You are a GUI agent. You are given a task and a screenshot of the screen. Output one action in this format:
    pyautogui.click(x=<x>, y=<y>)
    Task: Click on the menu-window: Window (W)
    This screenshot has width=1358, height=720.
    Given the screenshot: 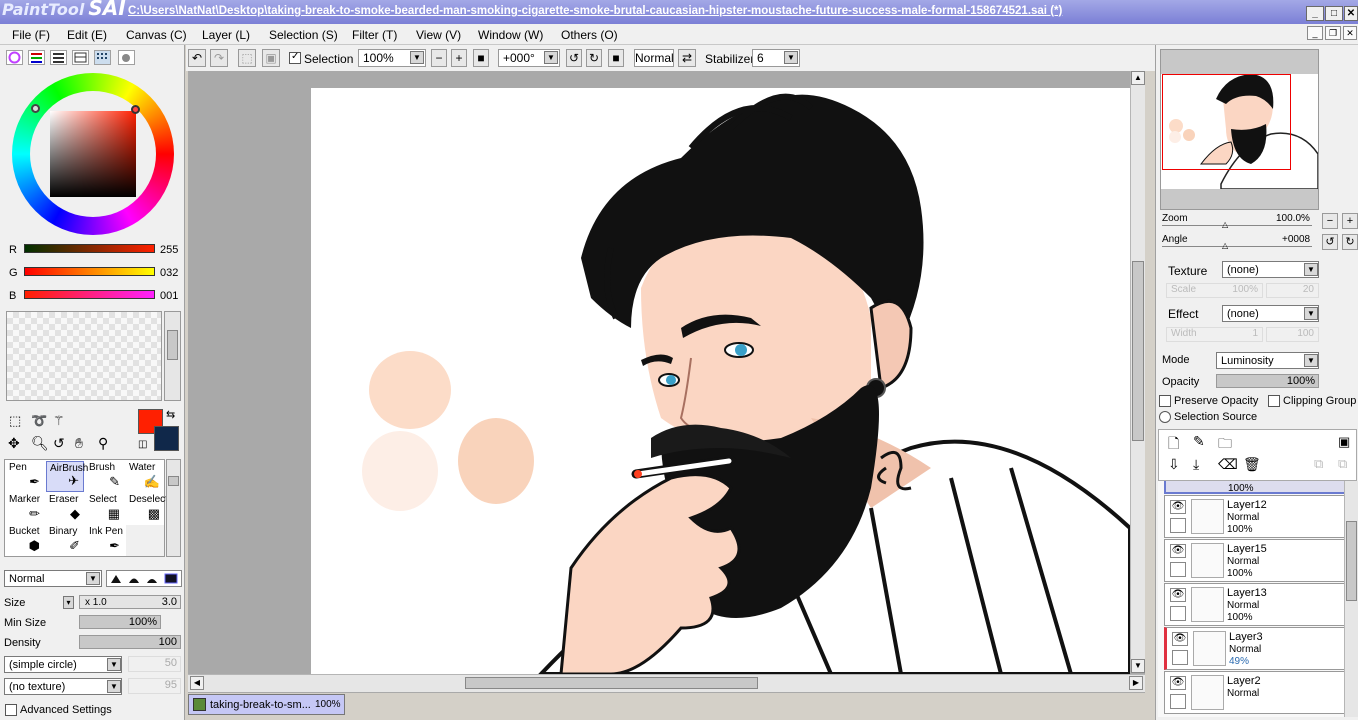 What is the action you would take?
    pyautogui.click(x=510, y=35)
    